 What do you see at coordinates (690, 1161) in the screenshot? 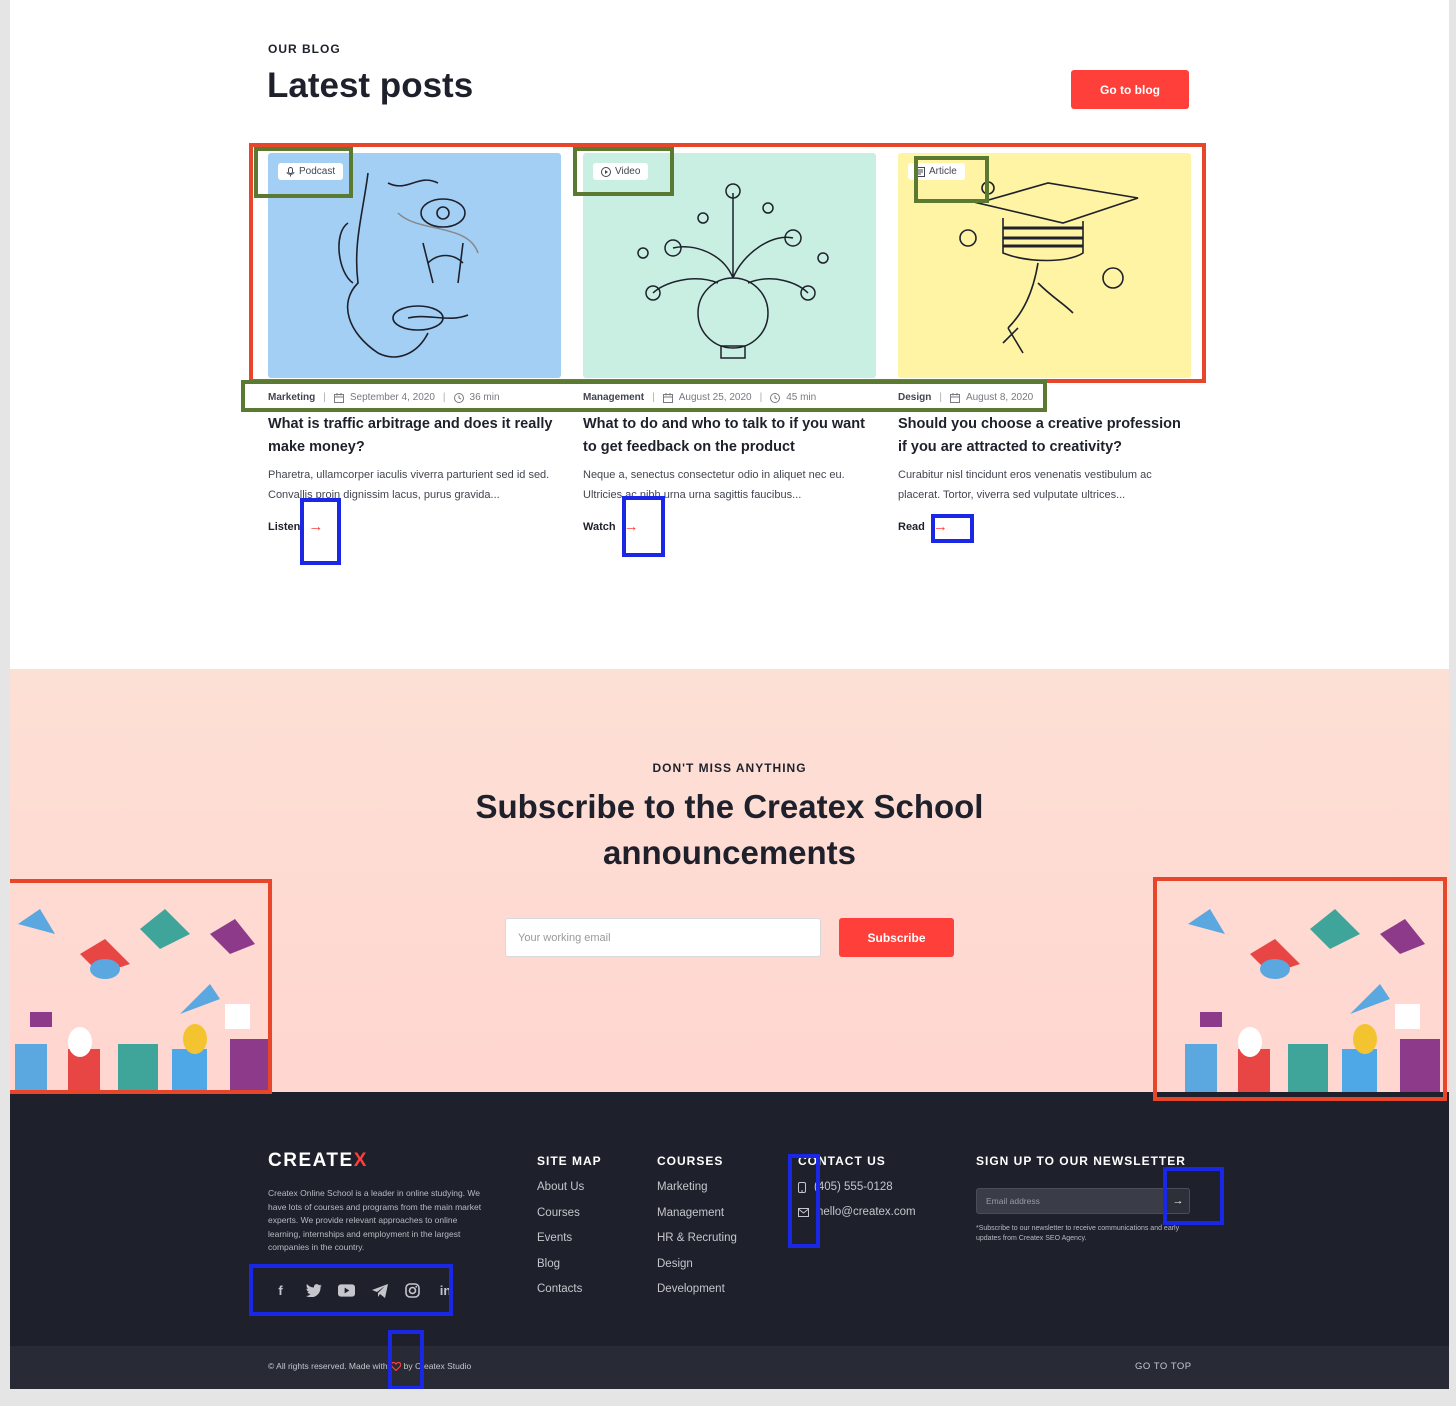
I see `courses-heading: COURSES` at bounding box center [690, 1161].